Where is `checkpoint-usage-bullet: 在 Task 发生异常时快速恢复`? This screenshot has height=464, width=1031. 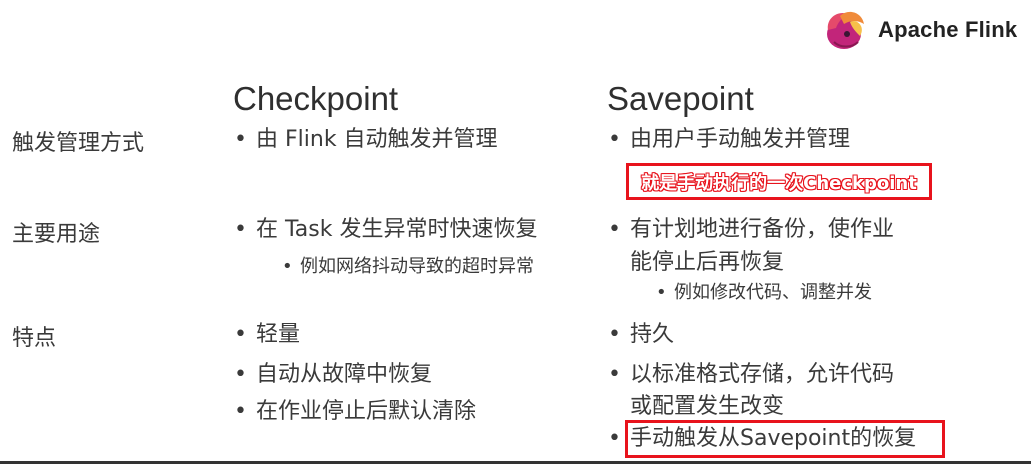 checkpoint-usage-bullet: 在 Task 发生异常时快速恢复 is located at coordinates (386, 230).